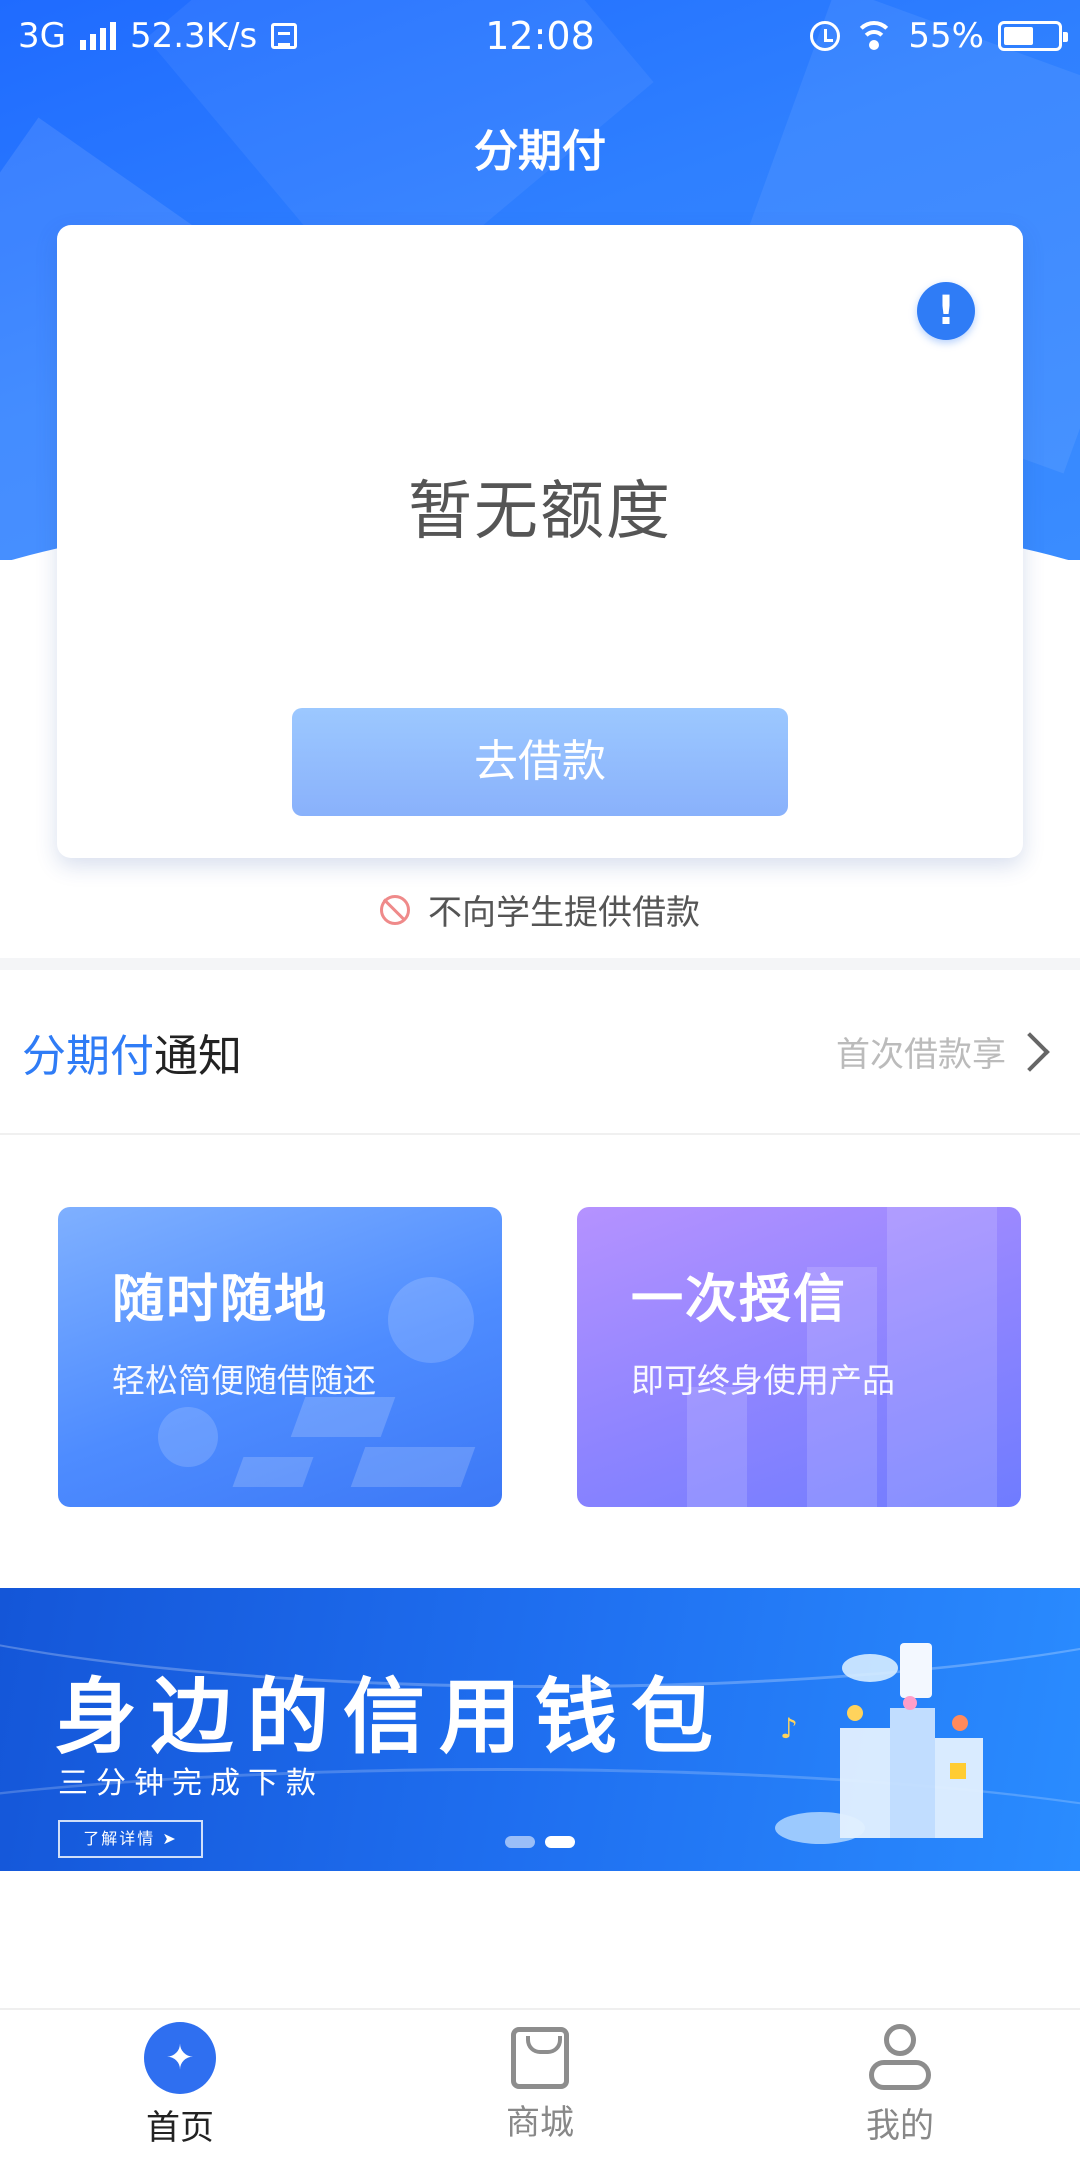  Describe the element at coordinates (431, 1320) in the screenshot. I see `coin-icon` at that location.